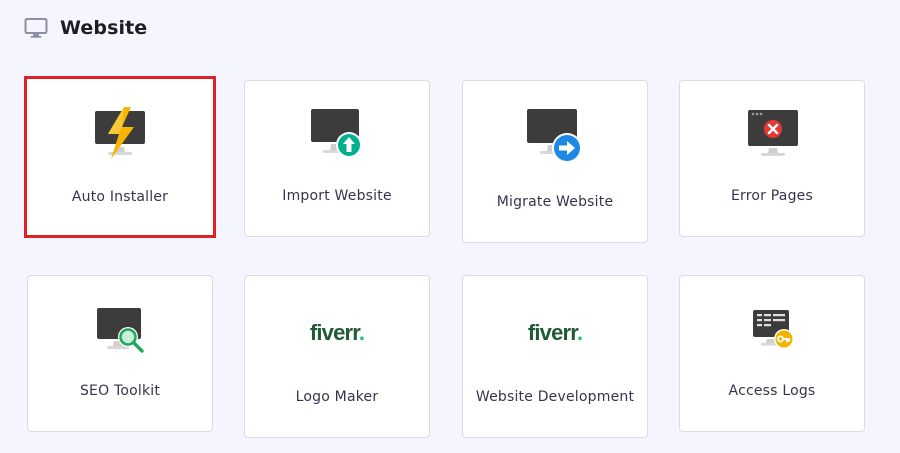 This screenshot has height=453, width=900. I want to click on logo-maker-card: fiverr. Logo Maker, so click(337, 356).